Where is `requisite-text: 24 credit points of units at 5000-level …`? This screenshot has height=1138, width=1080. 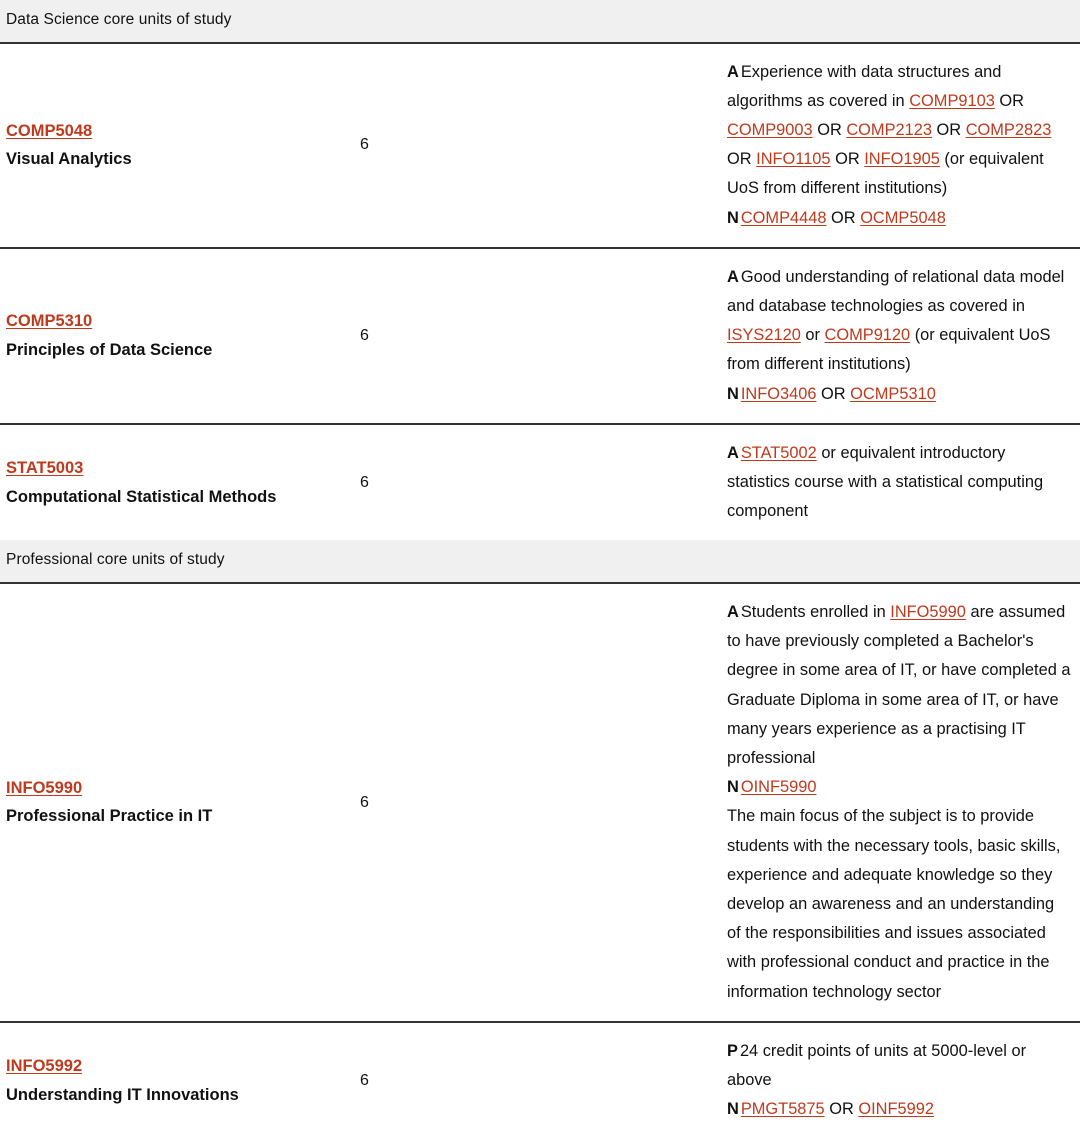 requisite-text: 24 credit points of units at 5000-level … is located at coordinates (877, 1065).